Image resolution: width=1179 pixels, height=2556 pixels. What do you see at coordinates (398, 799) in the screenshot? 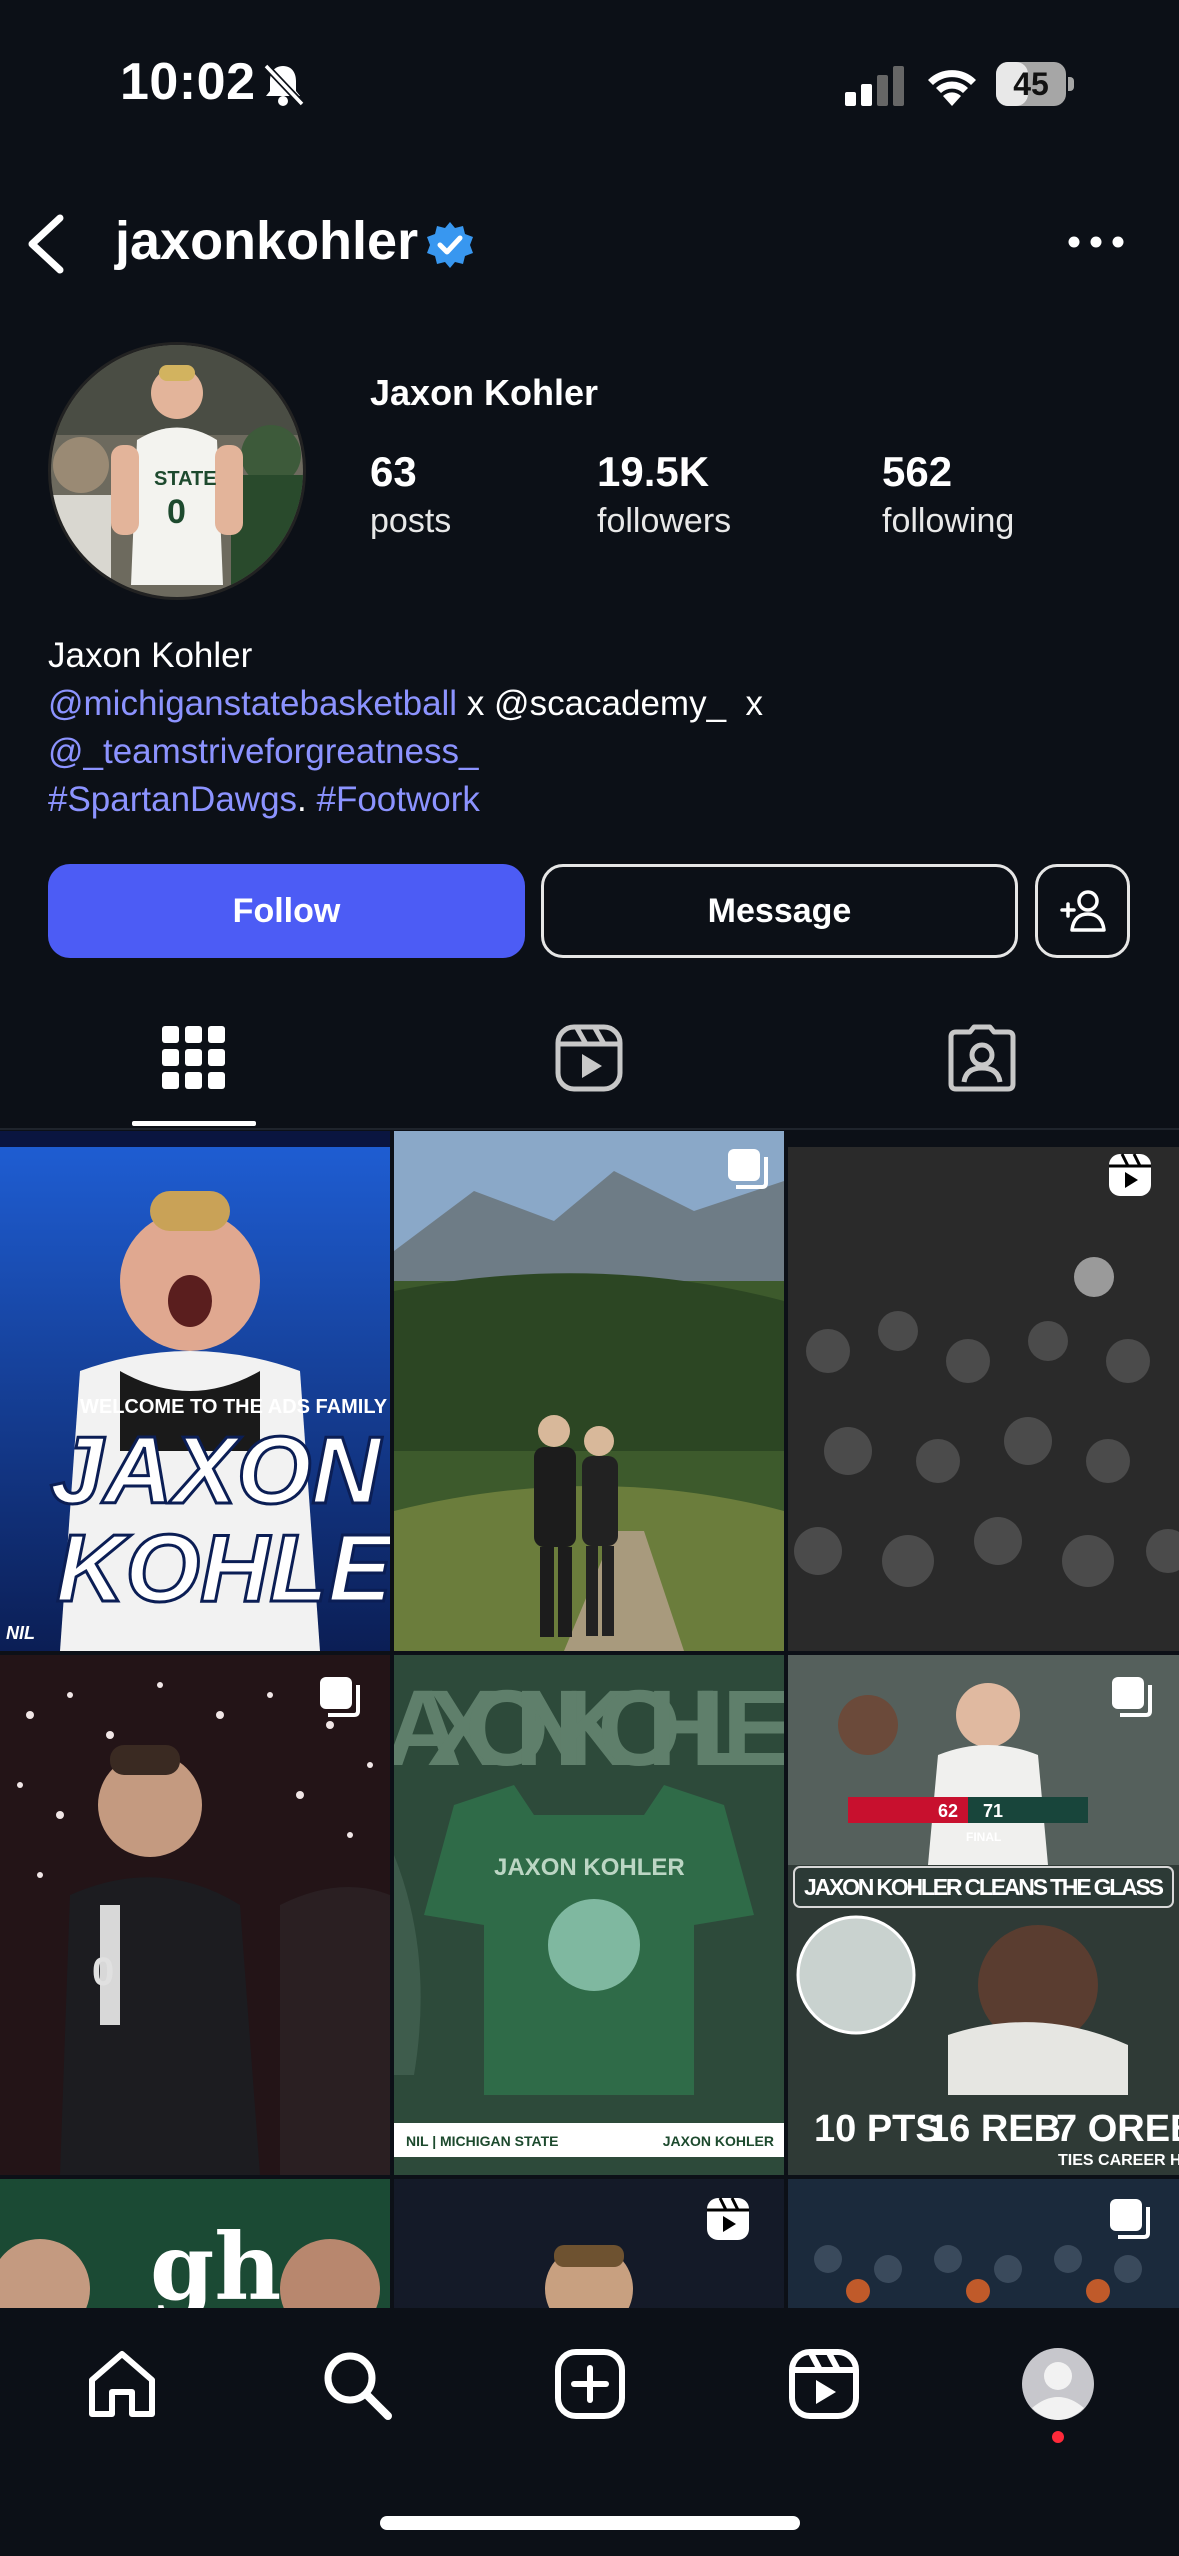
I see `bio-hashtag-link: #Footwork` at bounding box center [398, 799].